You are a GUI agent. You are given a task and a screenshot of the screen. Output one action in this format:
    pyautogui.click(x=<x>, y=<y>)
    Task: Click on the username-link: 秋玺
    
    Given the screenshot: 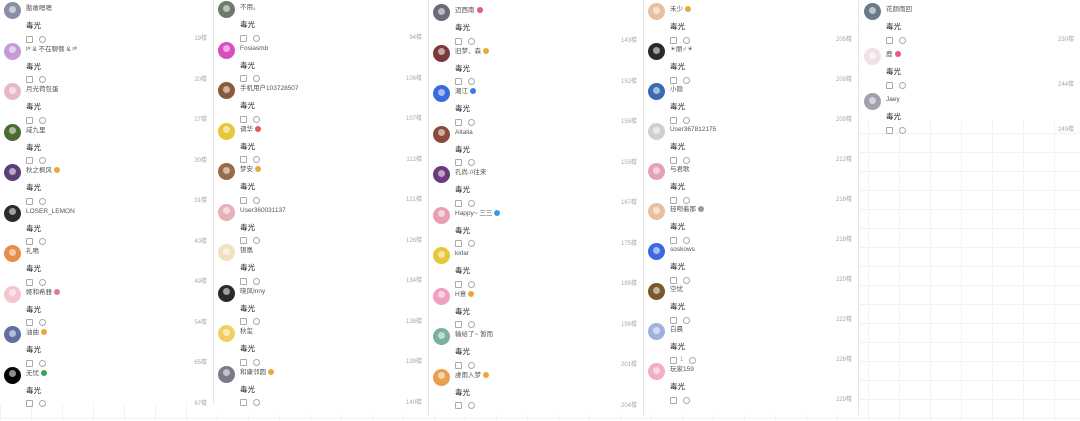 What is the action you would take?
    pyautogui.click(x=246, y=331)
    